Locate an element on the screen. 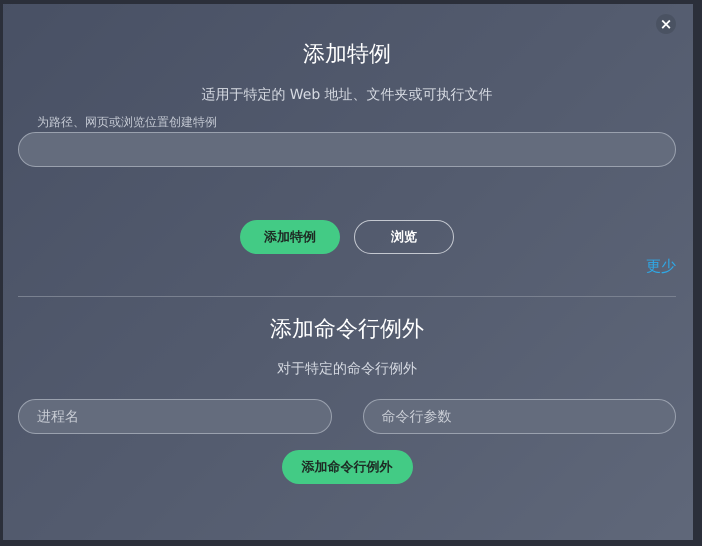 This screenshot has width=702, height=546. field-label: 为路径、网页或浏览位置创建特例 is located at coordinates (127, 122).